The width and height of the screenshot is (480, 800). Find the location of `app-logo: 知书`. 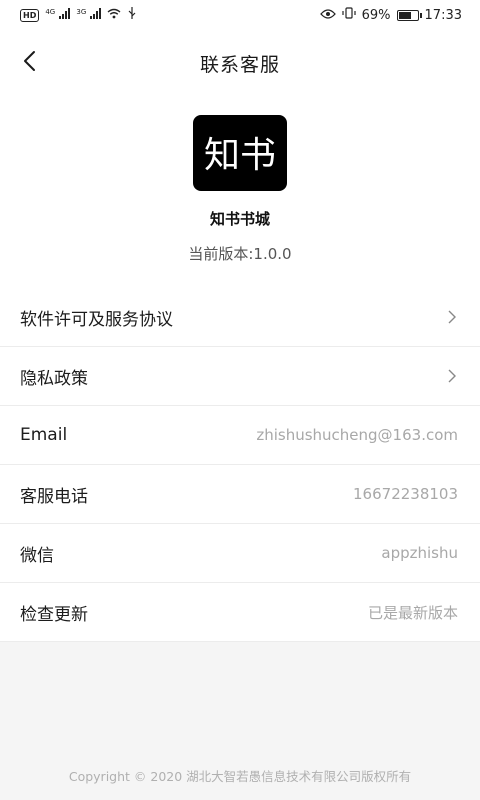

app-logo: 知书 is located at coordinates (240, 153).